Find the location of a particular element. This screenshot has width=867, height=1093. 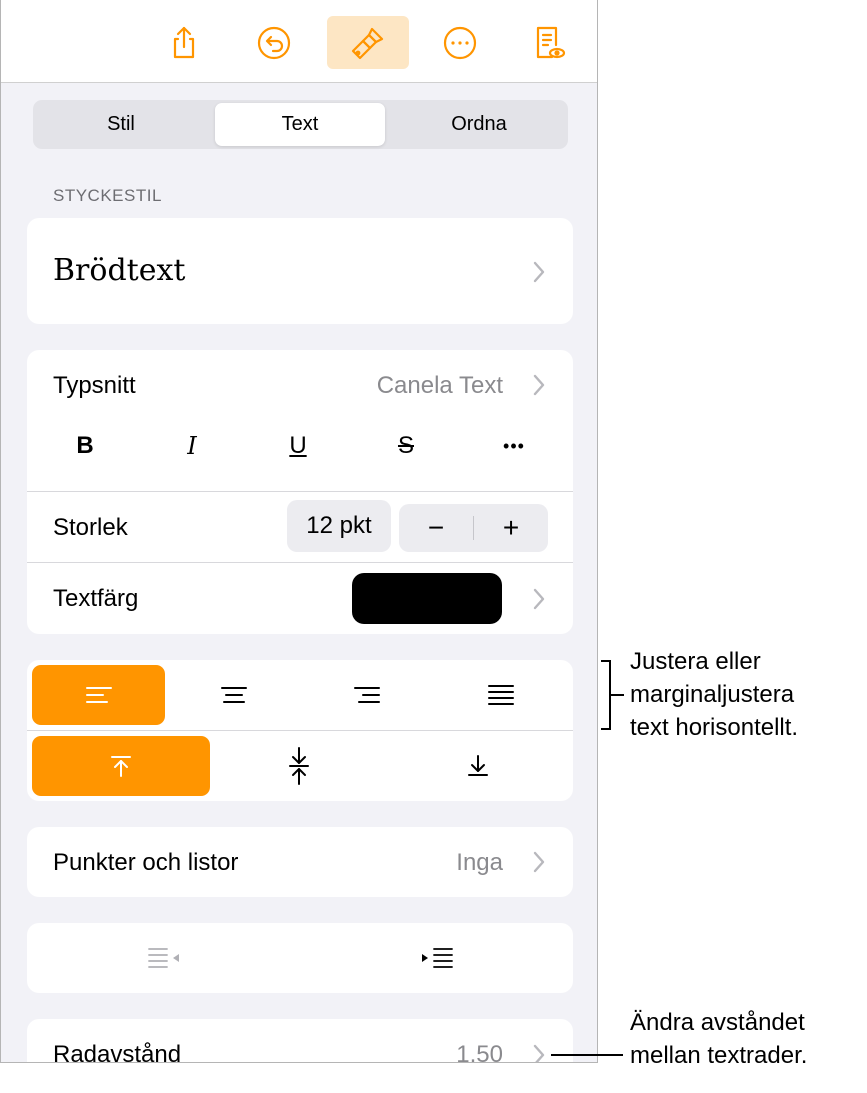

more-icon is located at coordinates (460, 42).